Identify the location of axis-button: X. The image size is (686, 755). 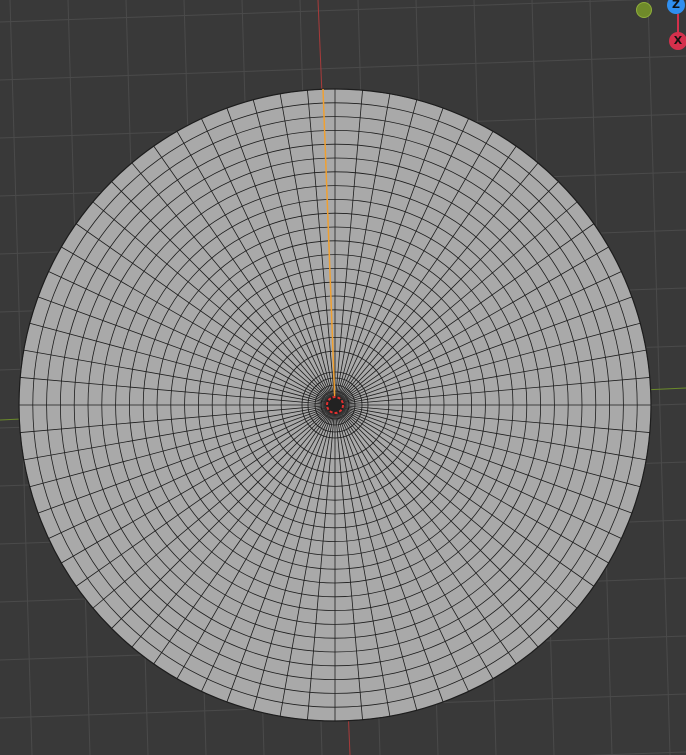
(677, 41).